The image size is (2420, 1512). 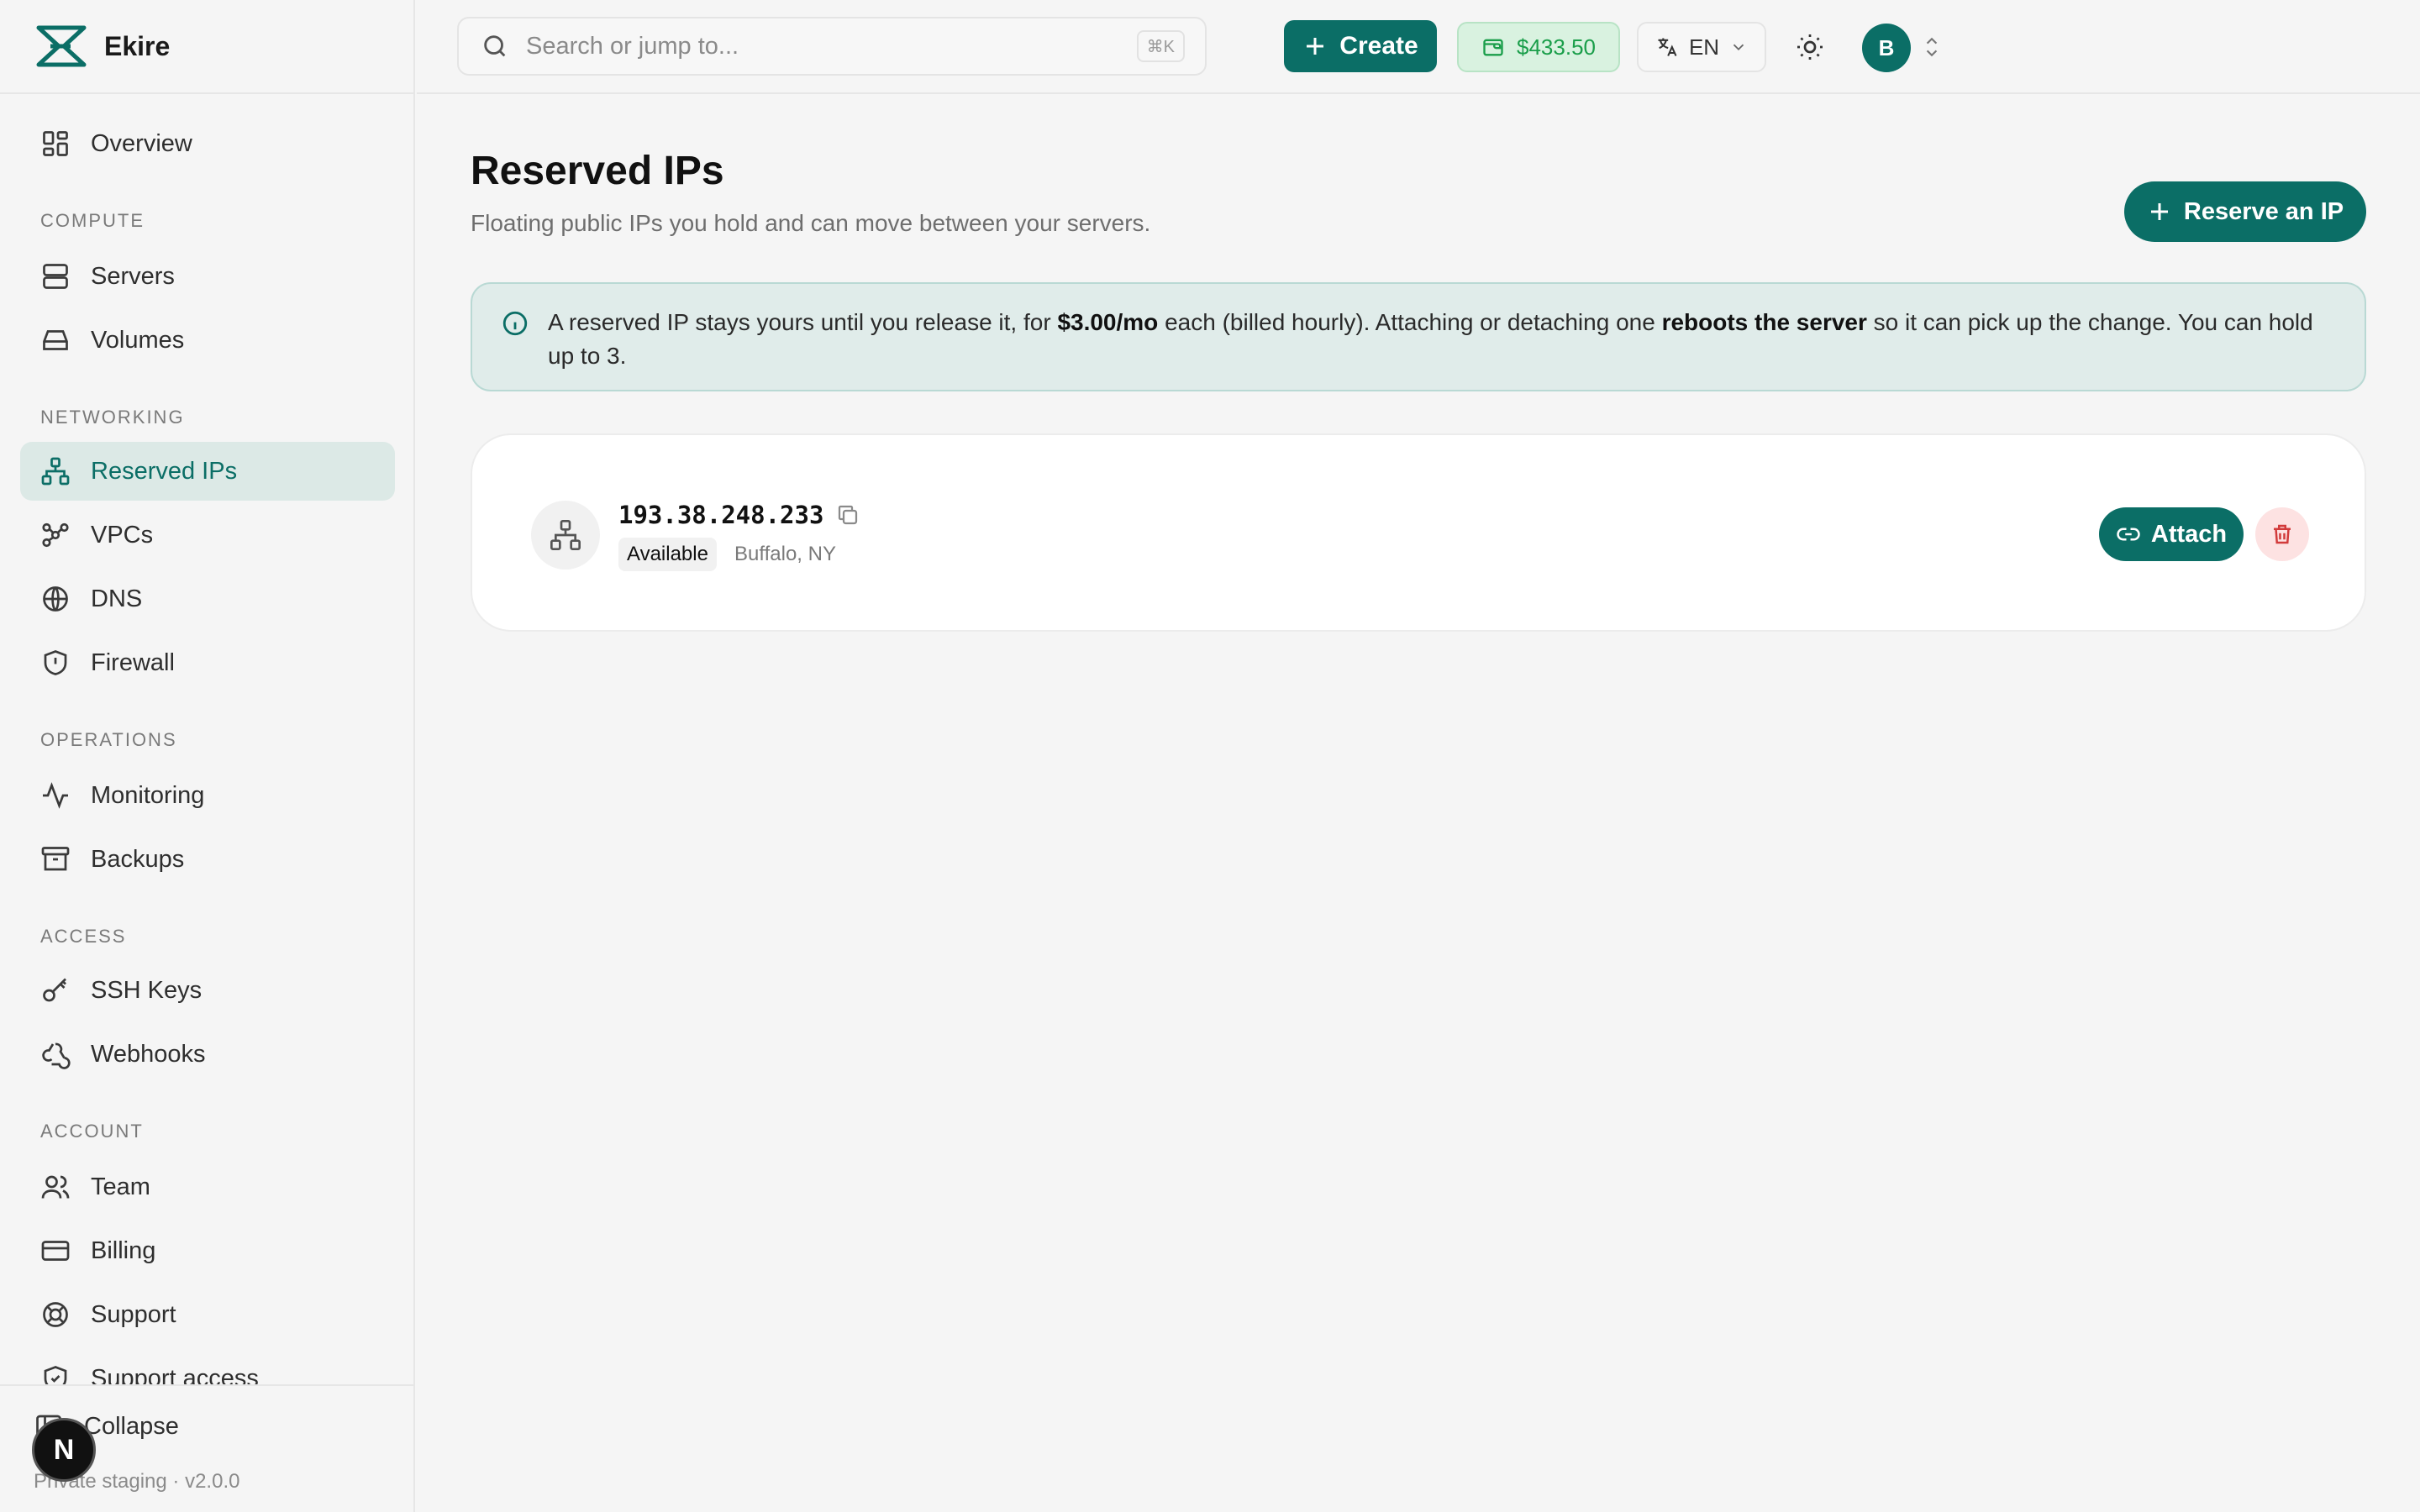 I want to click on avatar: B, so click(x=1886, y=48).